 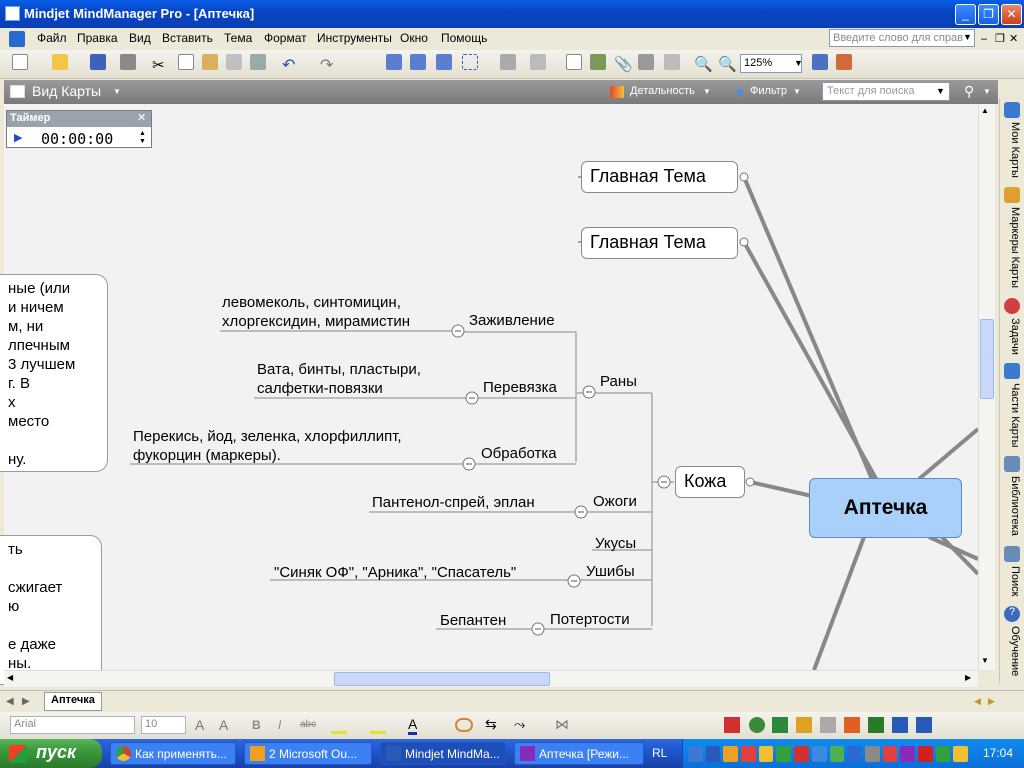 I want to click on subtopic-rany: Раны, so click(x=618, y=381).